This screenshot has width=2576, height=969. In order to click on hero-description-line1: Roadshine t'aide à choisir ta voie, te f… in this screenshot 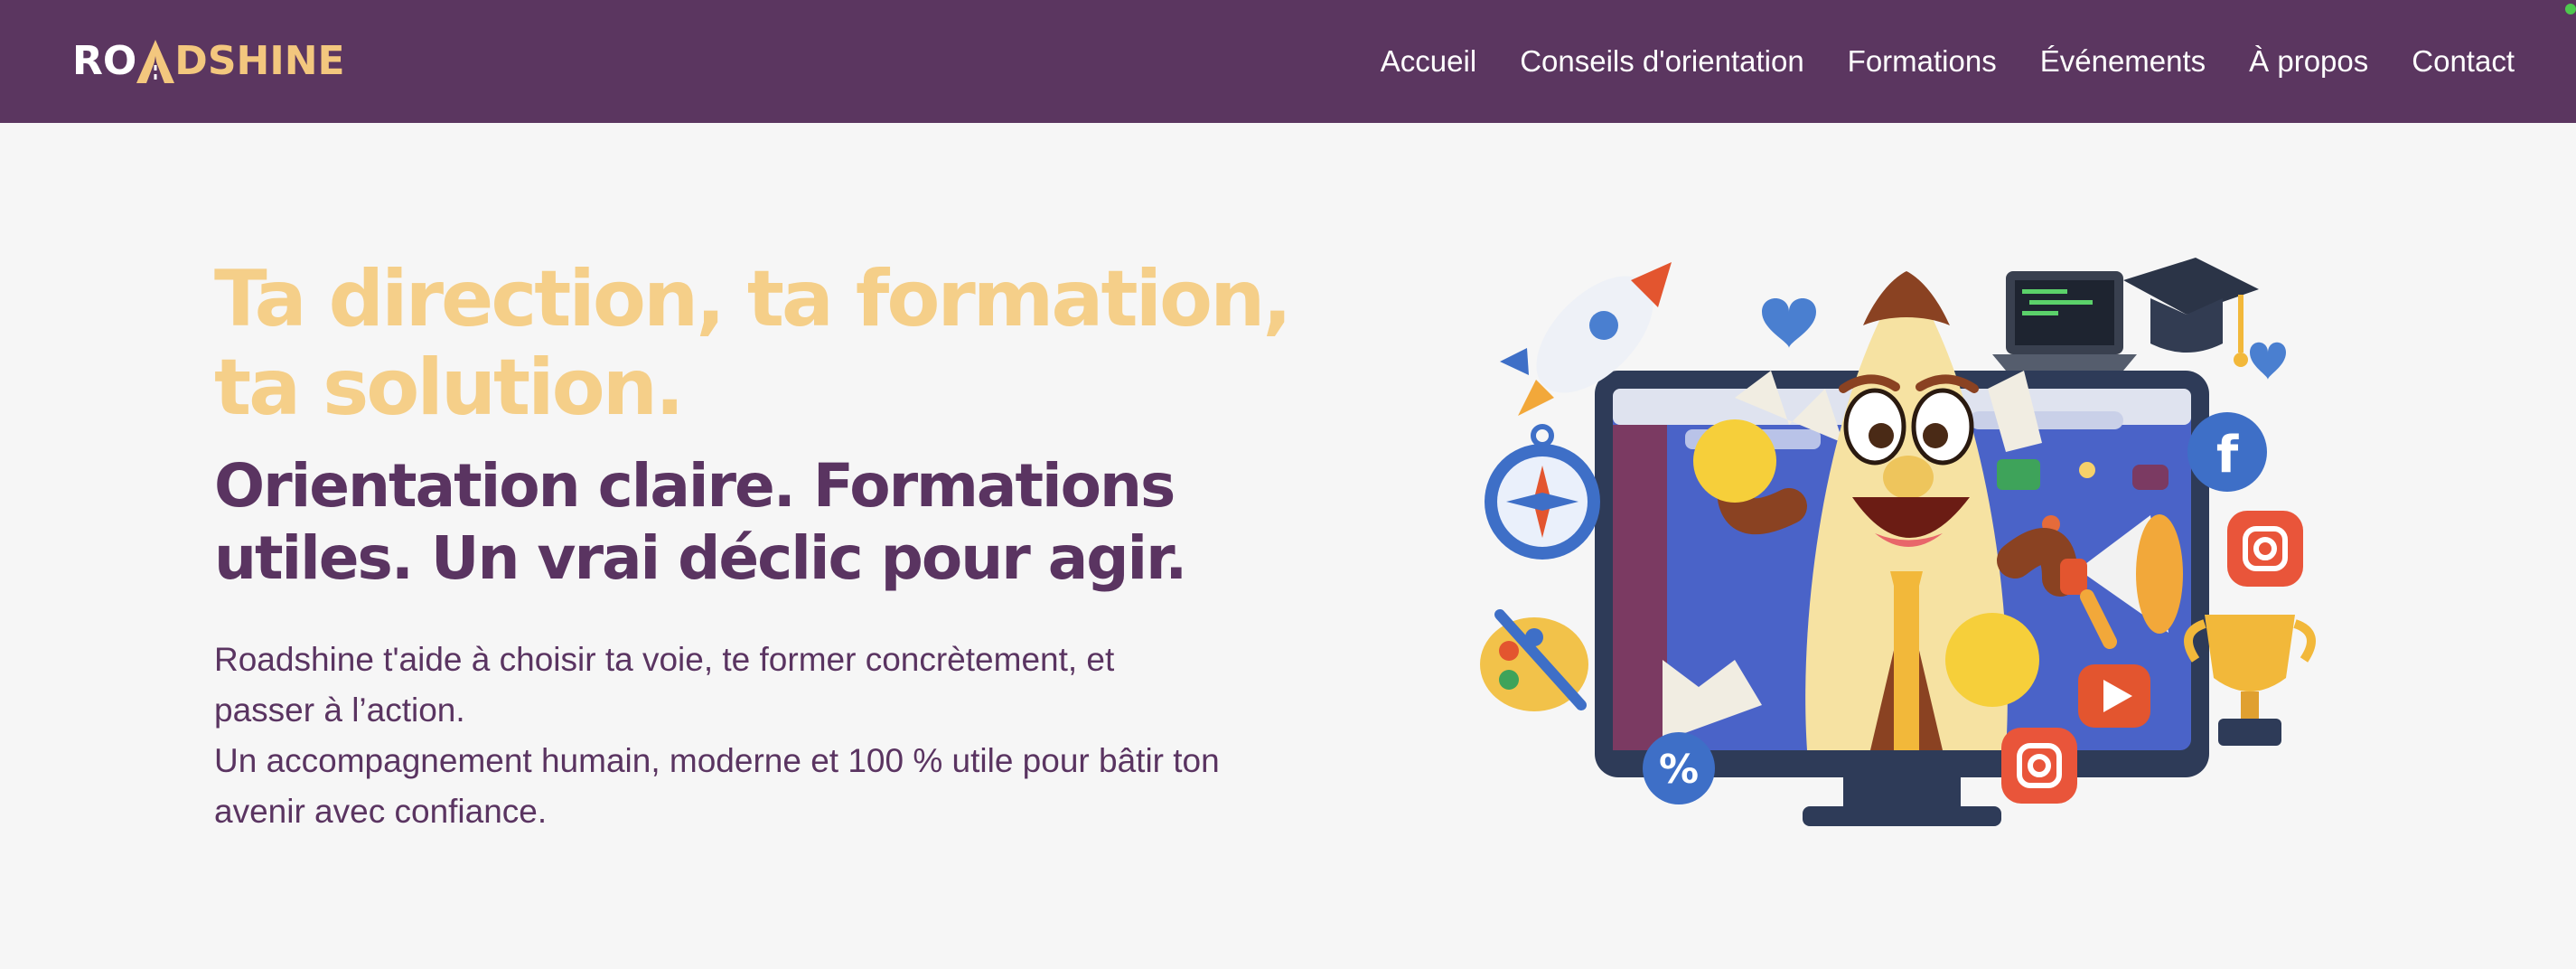, I will do `click(664, 659)`.